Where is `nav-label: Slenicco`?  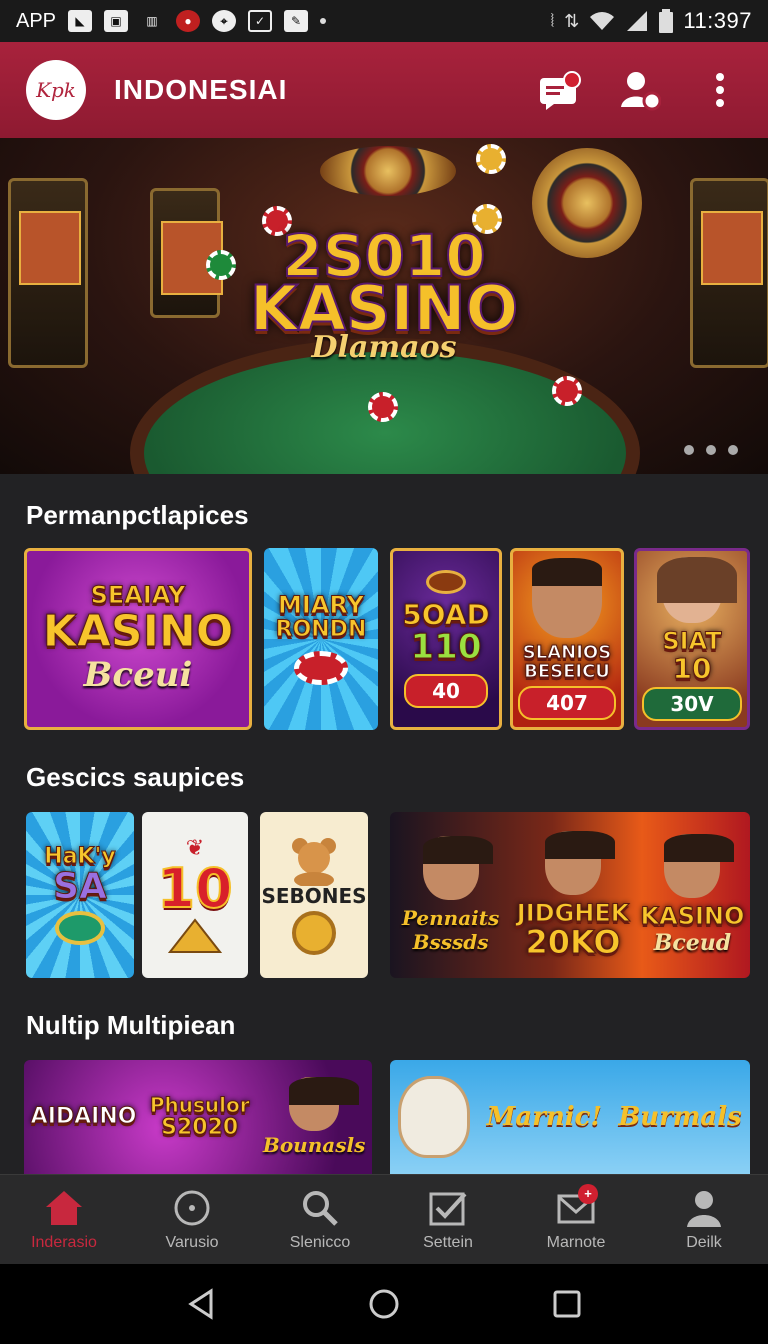
nav-label: Slenicco is located at coordinates (320, 1242).